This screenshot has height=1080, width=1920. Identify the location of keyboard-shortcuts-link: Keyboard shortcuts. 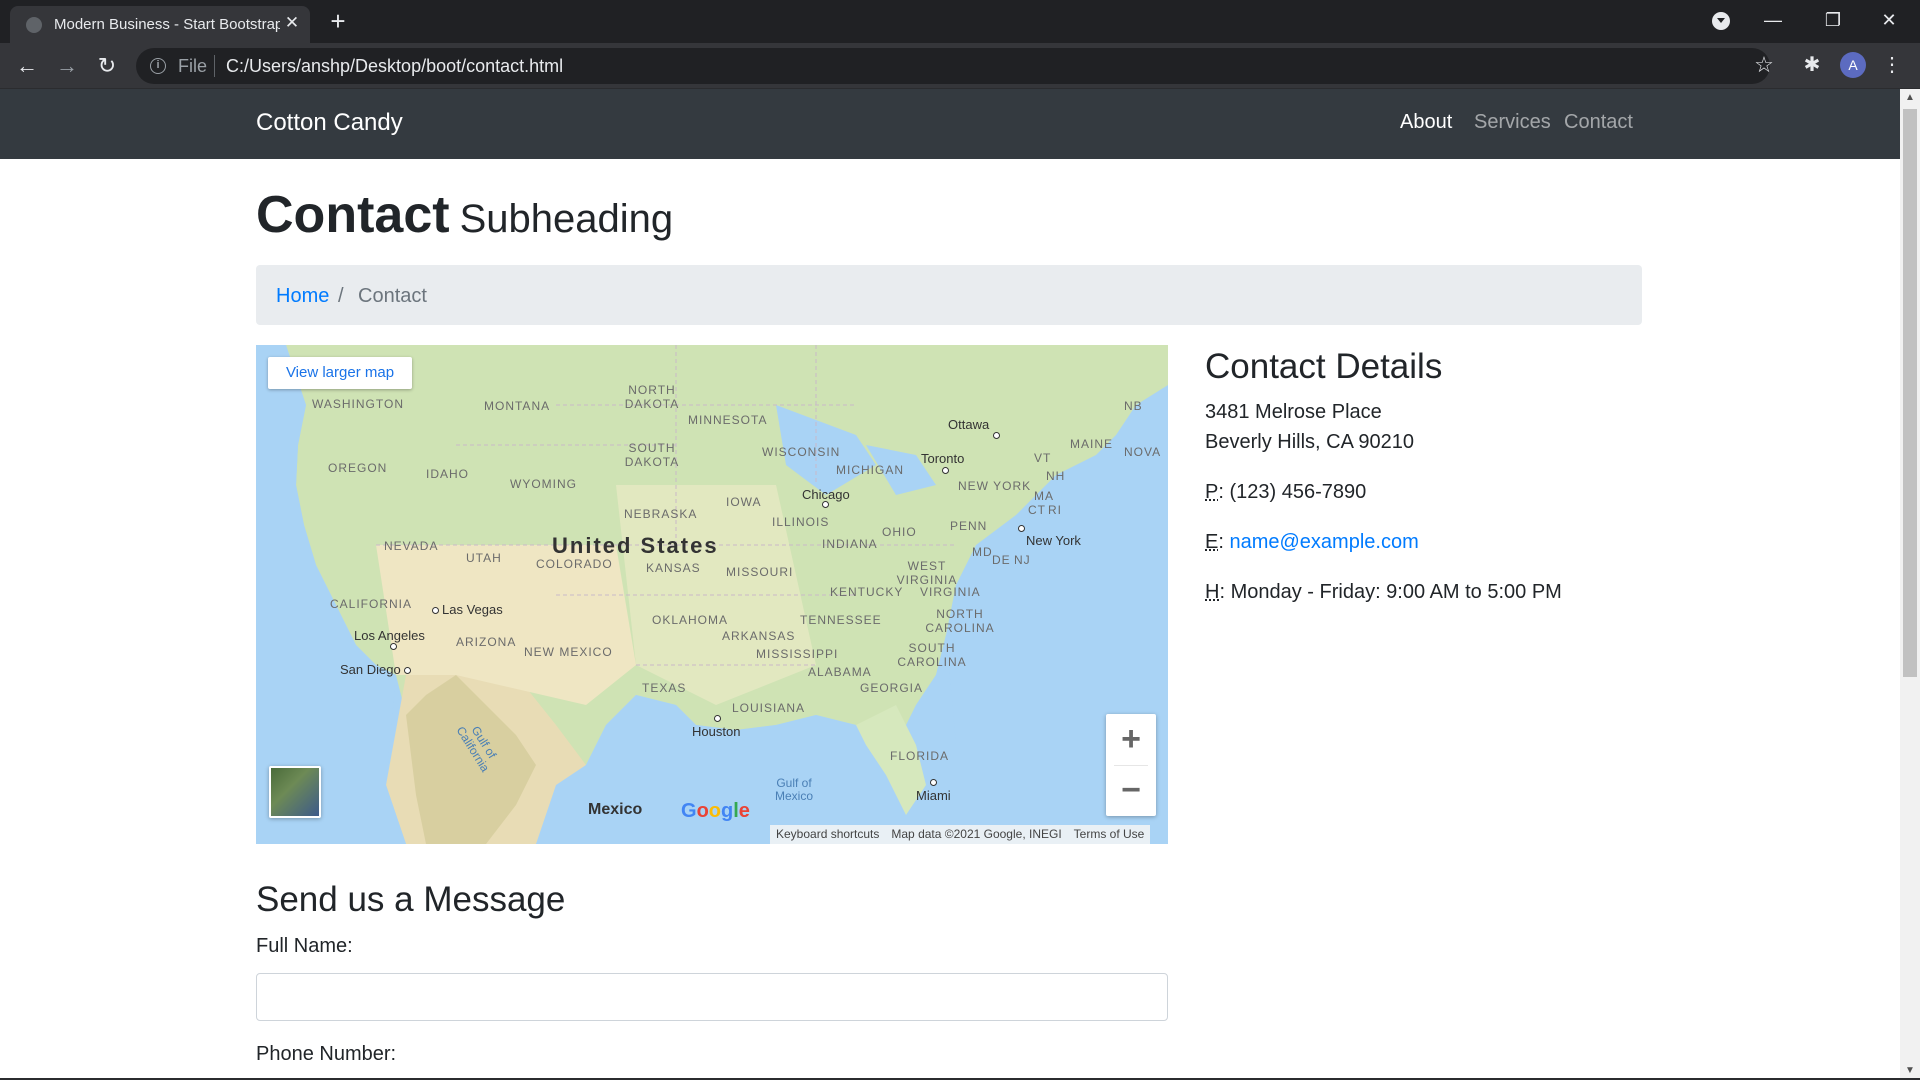
(827, 834).